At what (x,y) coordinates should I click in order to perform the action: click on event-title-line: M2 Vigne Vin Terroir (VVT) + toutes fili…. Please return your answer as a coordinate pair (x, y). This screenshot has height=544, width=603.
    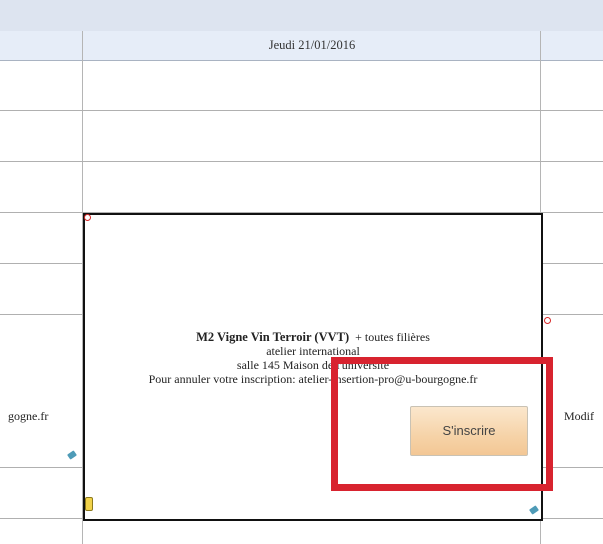
    Looking at the image, I should click on (313, 337).